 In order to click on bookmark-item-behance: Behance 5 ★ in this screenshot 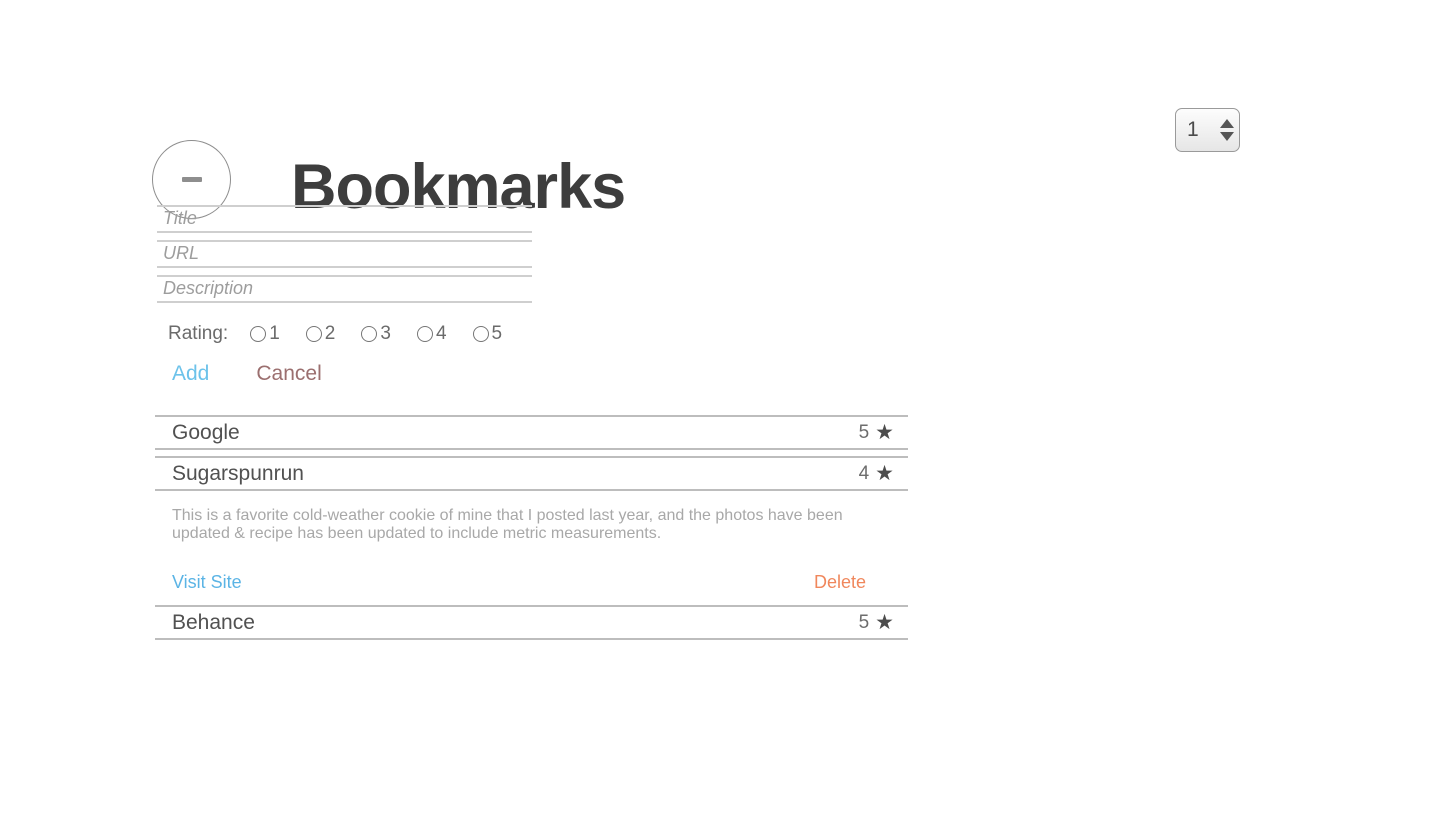, I will do `click(531, 622)`.